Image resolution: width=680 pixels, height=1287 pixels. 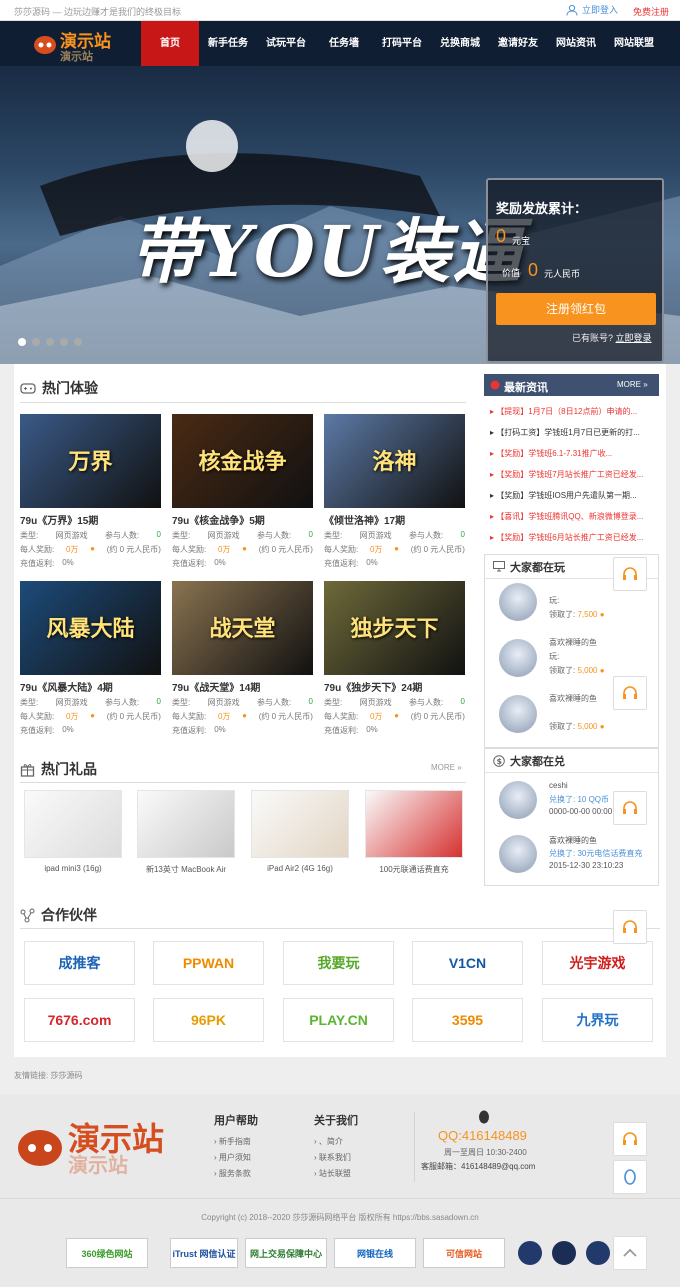 I want to click on footer-about-link: › 、简介, so click(x=328, y=1141).